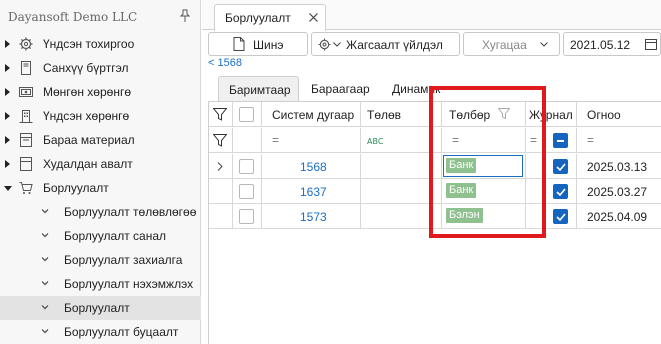 This screenshot has height=344, width=661. I want to click on filter-system-number: =, so click(311, 140).